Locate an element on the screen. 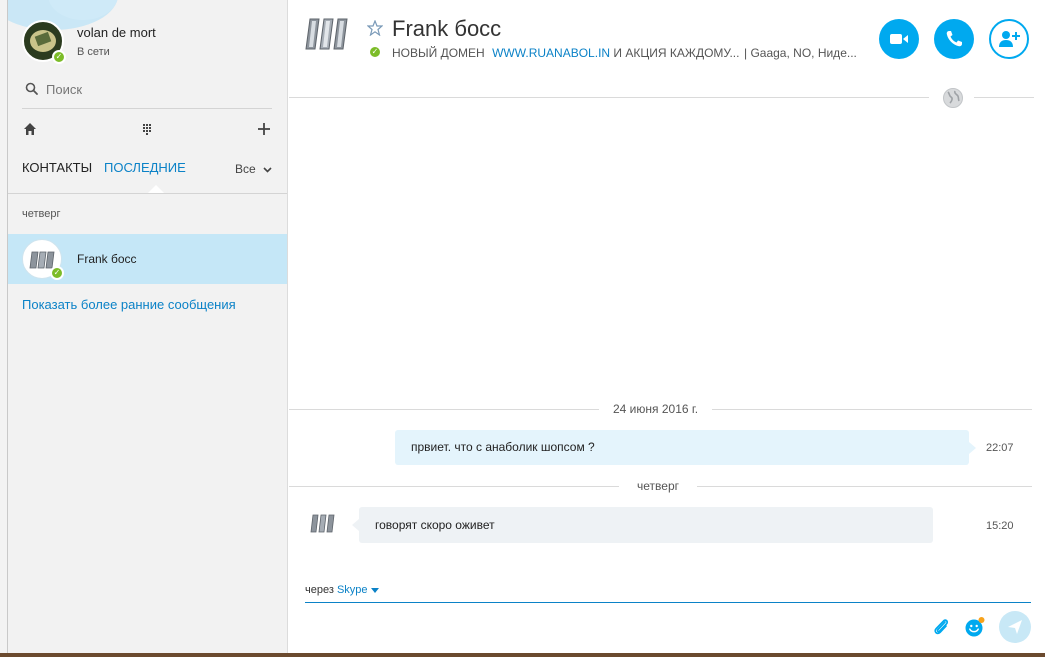 This screenshot has width=1045, height=657. via-prefix: через is located at coordinates (319, 590).